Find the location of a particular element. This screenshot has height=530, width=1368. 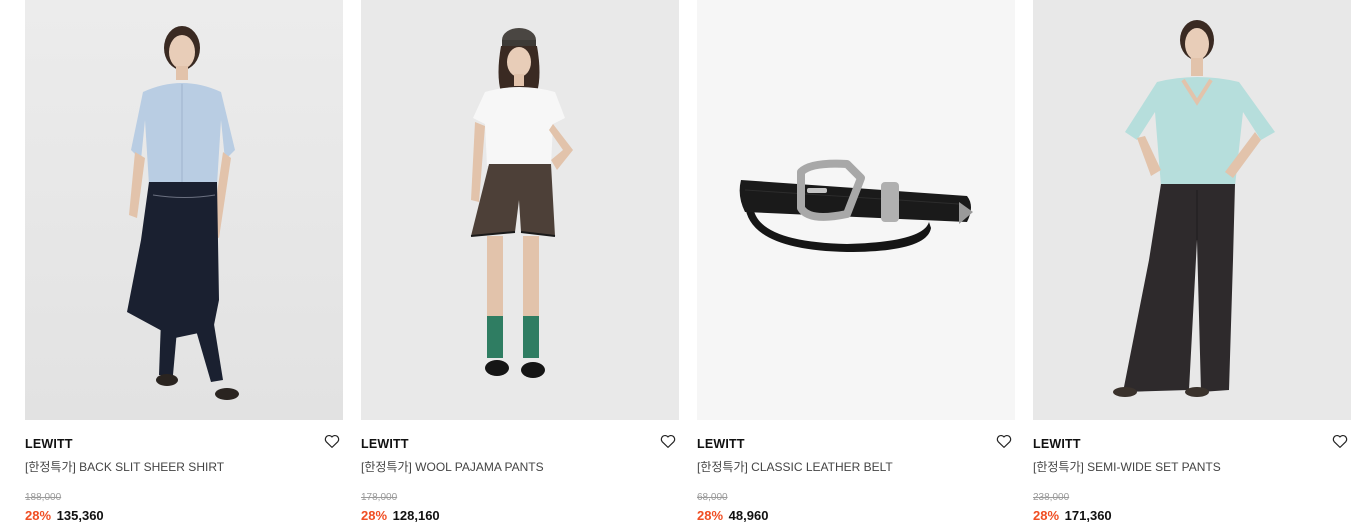

product-name: [한정특가] CLASSIC LEATHER BELT is located at coordinates (856, 466).